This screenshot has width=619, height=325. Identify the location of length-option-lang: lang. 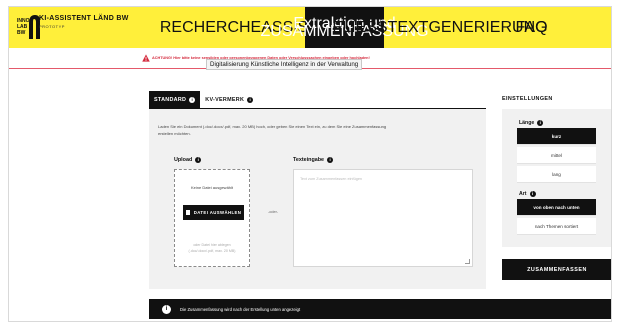
(556, 174).